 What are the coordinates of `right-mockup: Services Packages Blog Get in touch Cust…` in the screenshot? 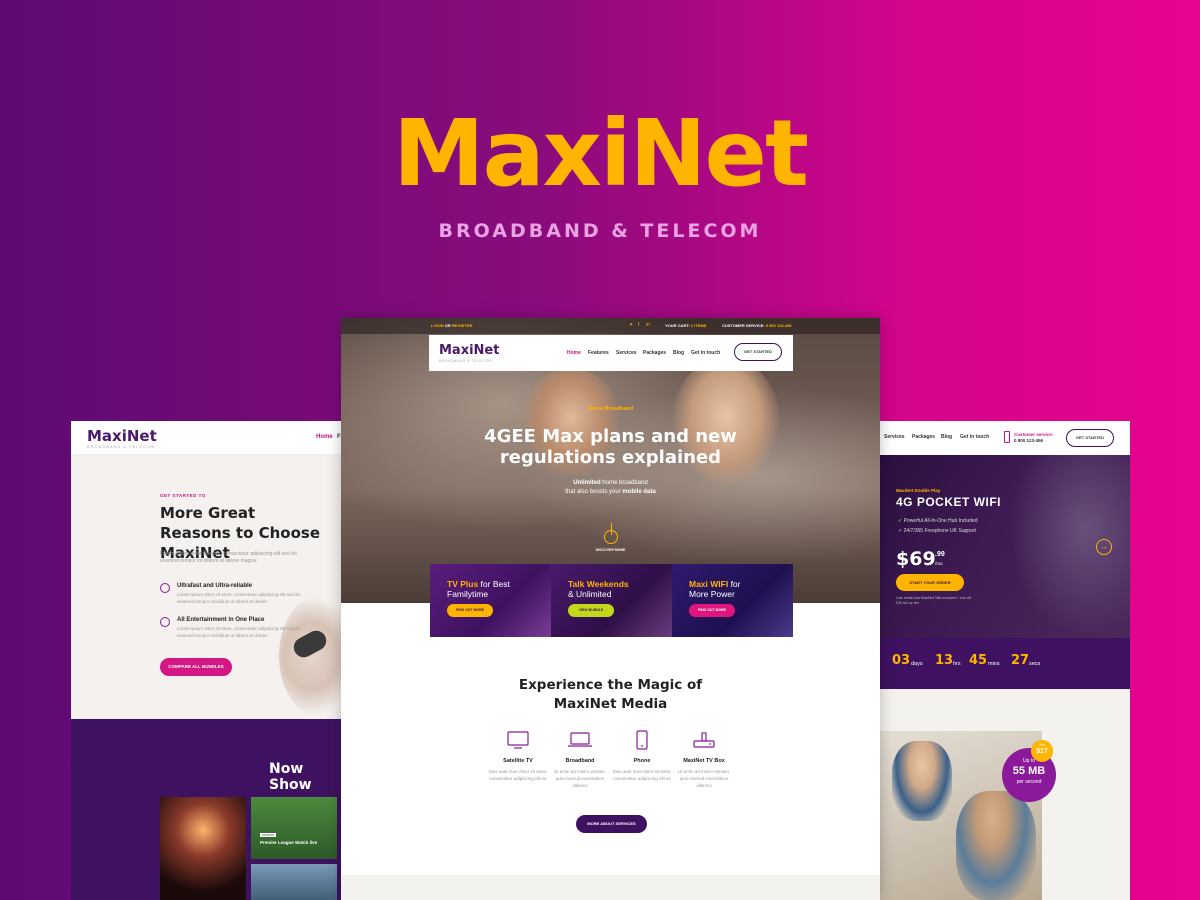 It's located at (1004, 660).